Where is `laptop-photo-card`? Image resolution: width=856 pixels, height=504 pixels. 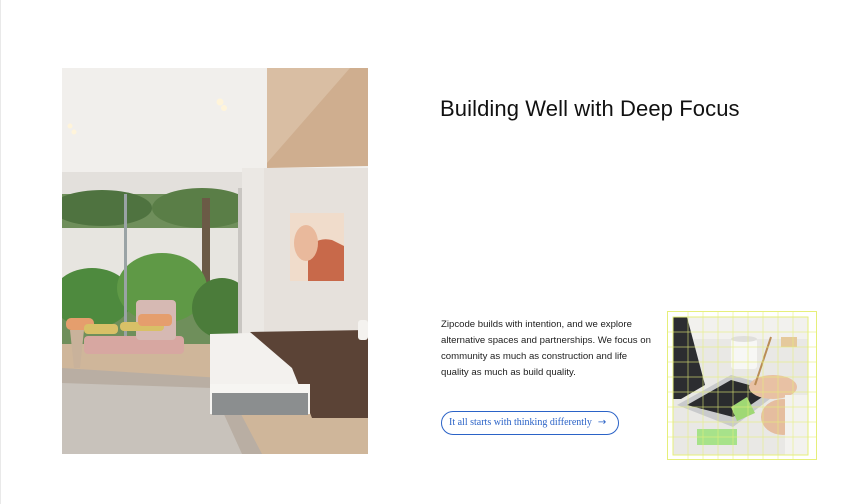
laptop-photo-card is located at coordinates (742, 385).